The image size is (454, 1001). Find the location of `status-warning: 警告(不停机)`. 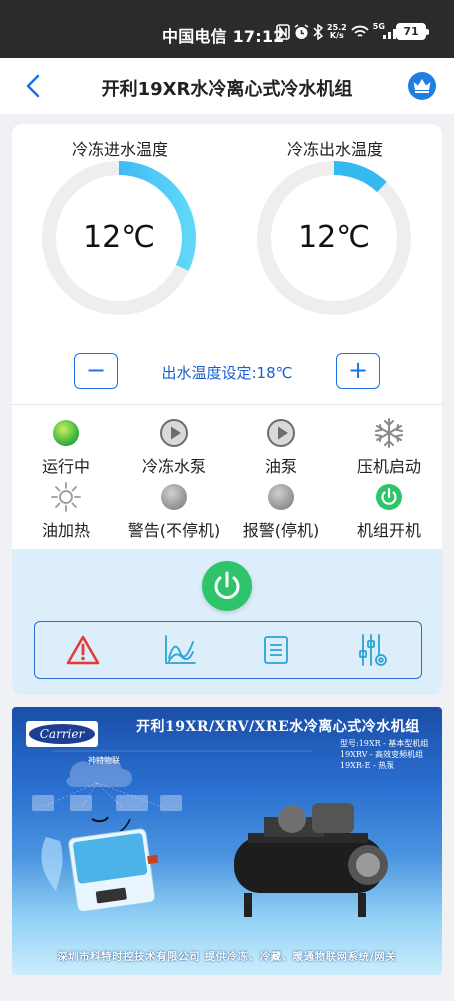

status-warning: 警告(不停机) is located at coordinates (174, 511).